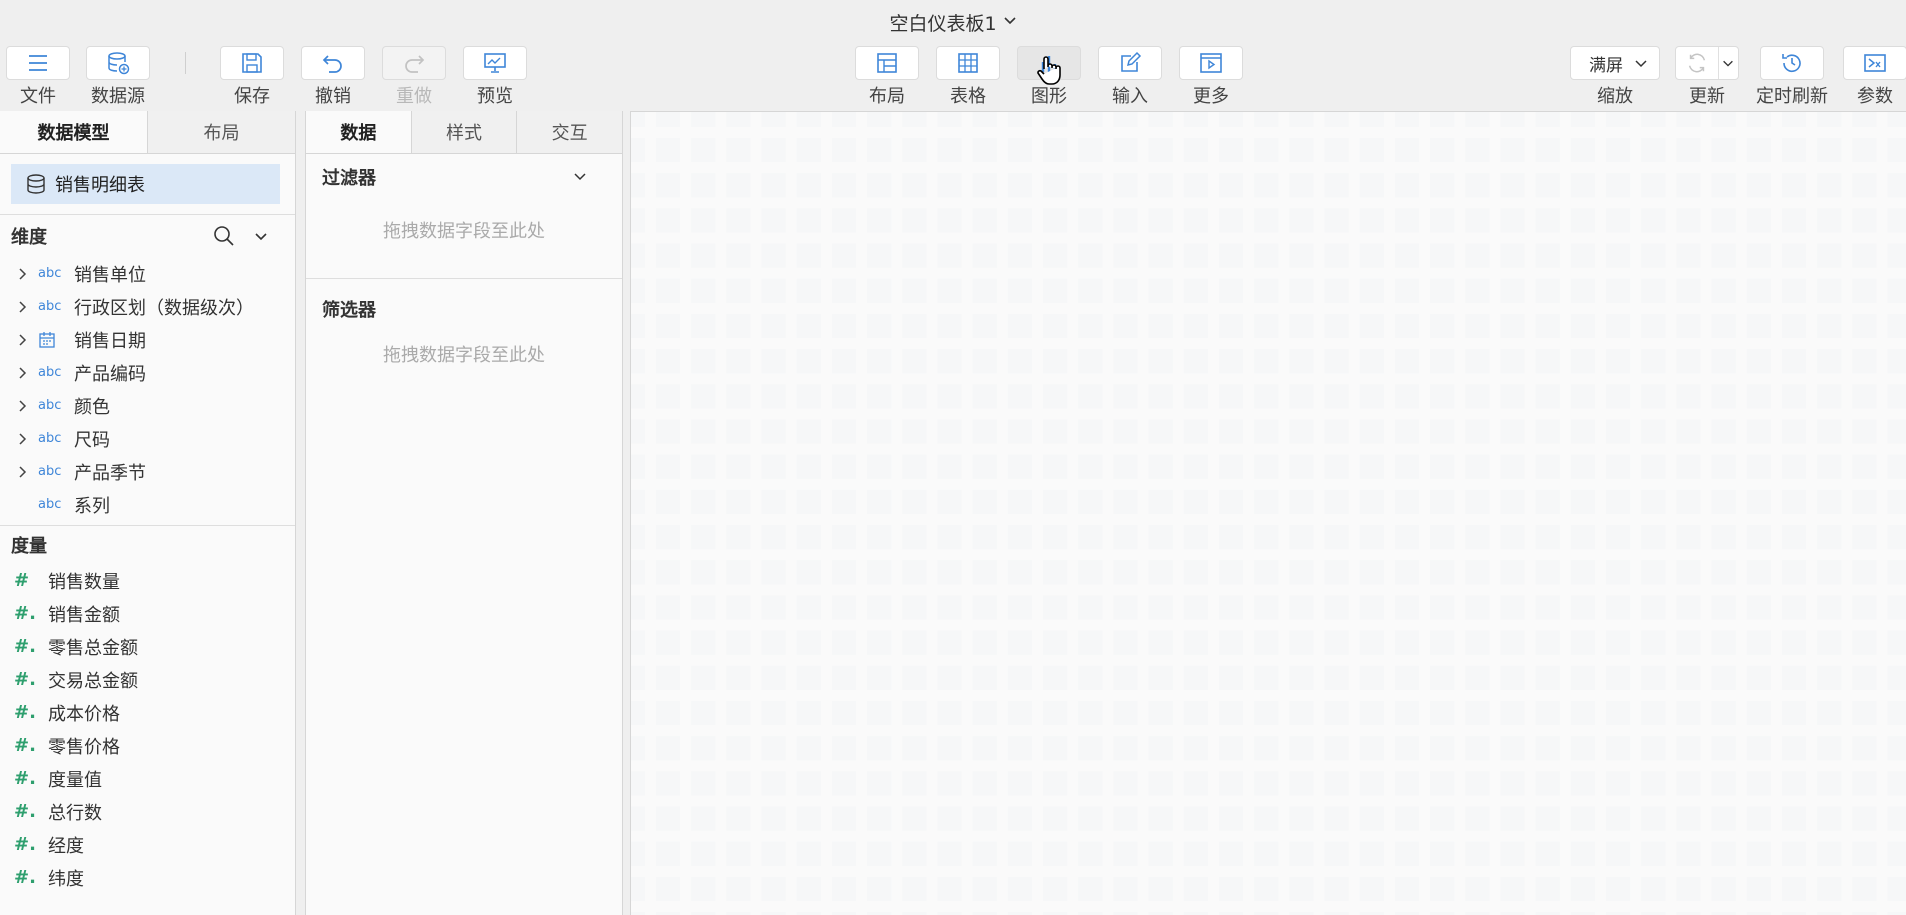  Describe the element at coordinates (110, 341) in the screenshot. I see `dimension-label: 销售日期` at that location.